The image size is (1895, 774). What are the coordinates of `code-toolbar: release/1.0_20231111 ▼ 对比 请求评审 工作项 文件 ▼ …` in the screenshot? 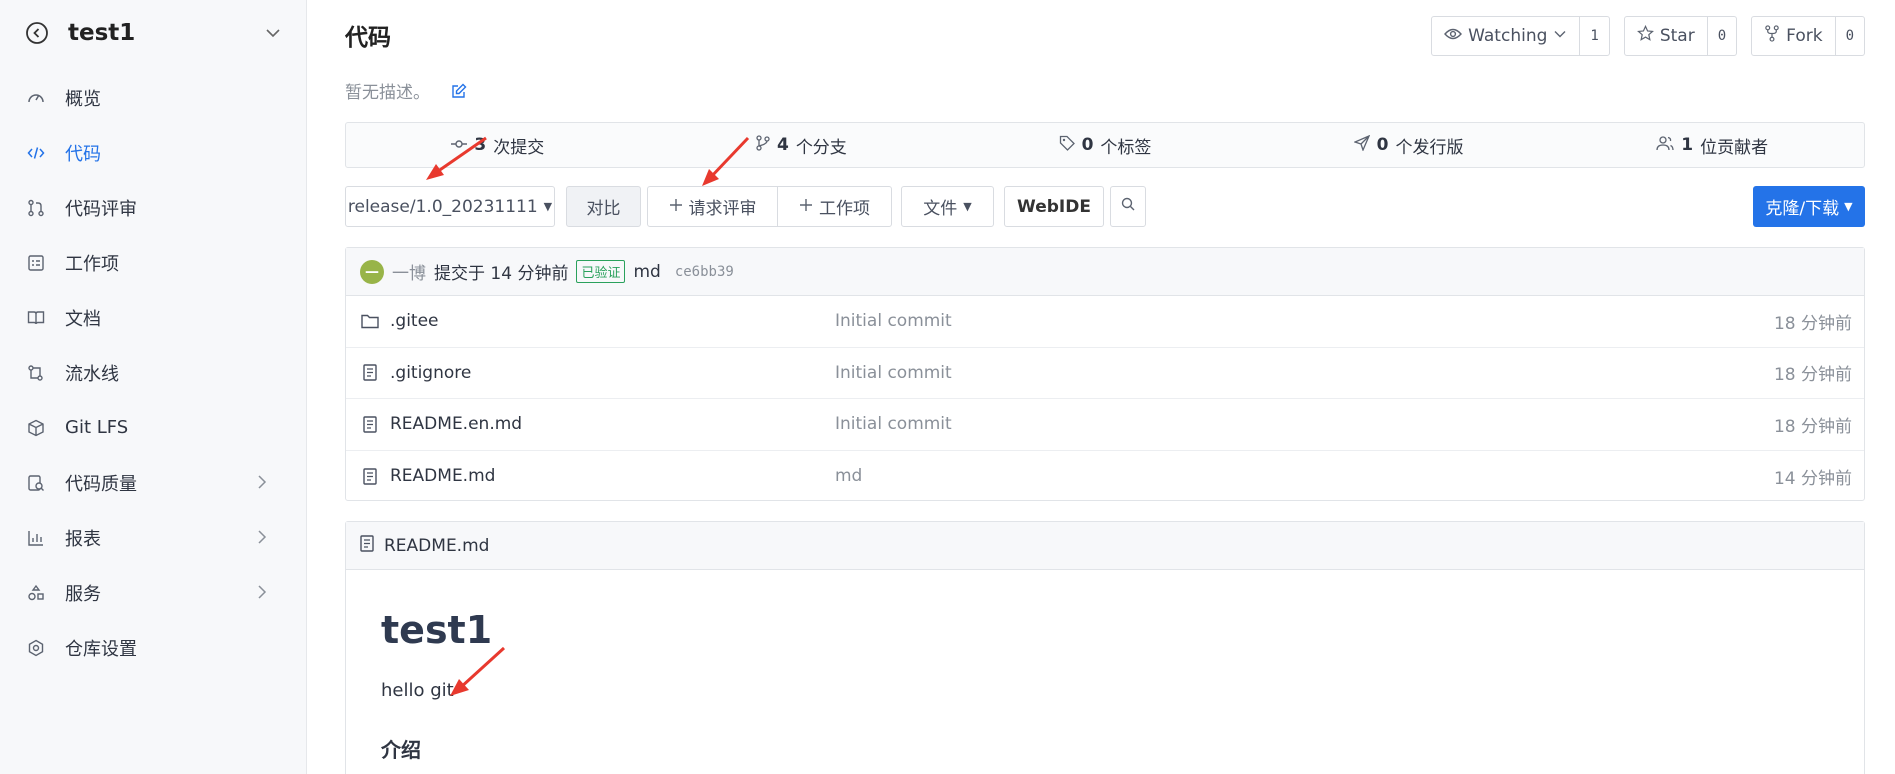 It's located at (1105, 207).